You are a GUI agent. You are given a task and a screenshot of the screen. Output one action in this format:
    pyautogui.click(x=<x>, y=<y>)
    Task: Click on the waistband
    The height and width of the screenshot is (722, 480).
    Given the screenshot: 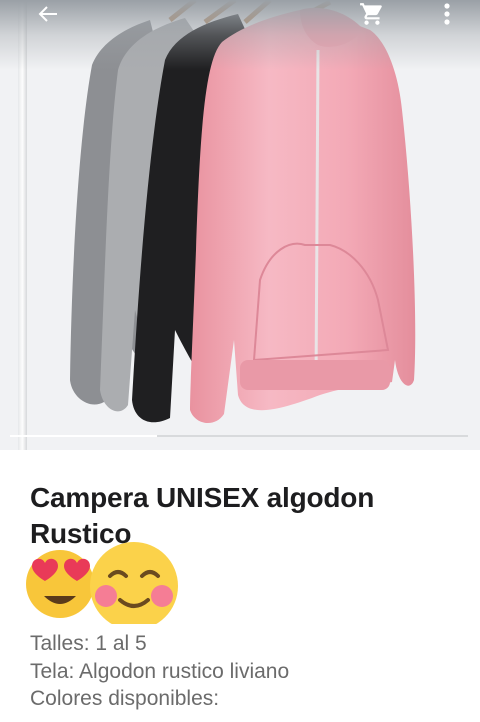 What is the action you would take?
    pyautogui.click(x=315, y=375)
    